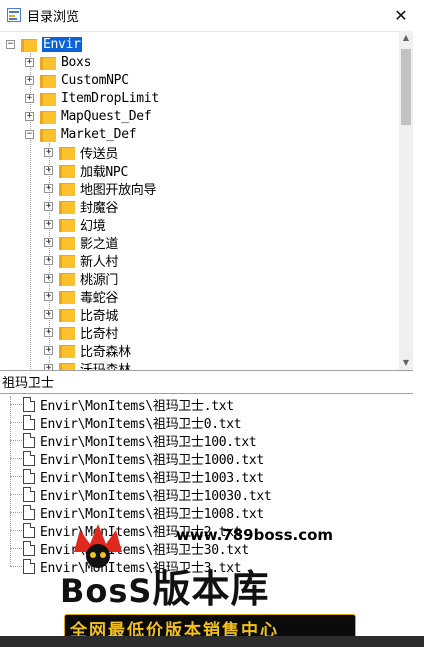 The image size is (424, 647). What do you see at coordinates (58, 62) in the screenshot?
I see `tree-node: + Boxs` at bounding box center [58, 62].